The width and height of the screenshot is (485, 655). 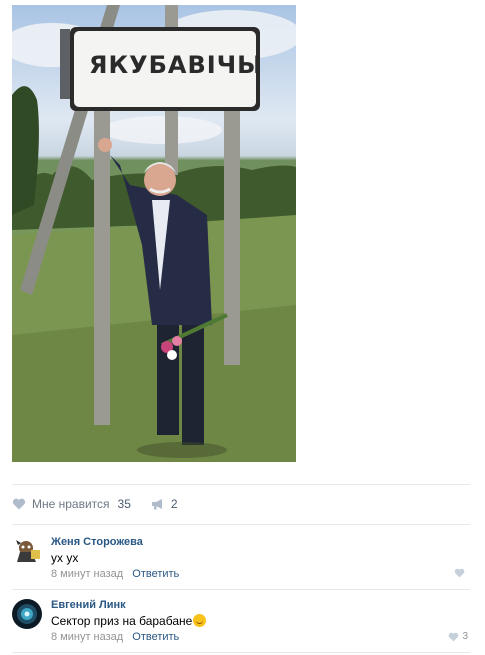 What do you see at coordinates (122, 621) in the screenshot?
I see `comment-text: Сектор приз на барабане` at bounding box center [122, 621].